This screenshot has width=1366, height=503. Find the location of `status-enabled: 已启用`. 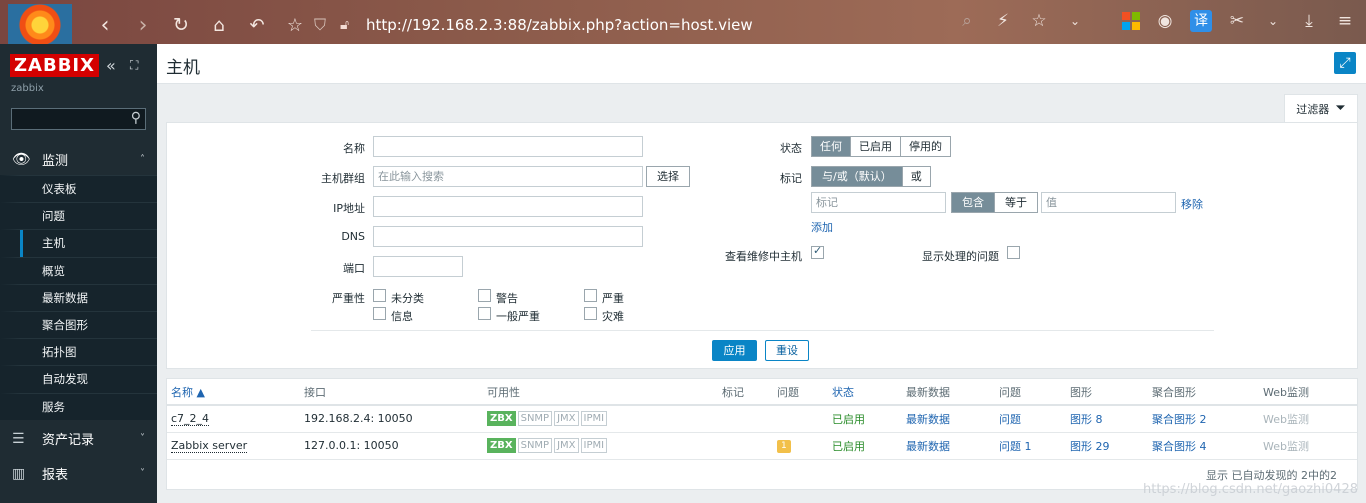

status-enabled: 已启用 is located at coordinates (876, 146).